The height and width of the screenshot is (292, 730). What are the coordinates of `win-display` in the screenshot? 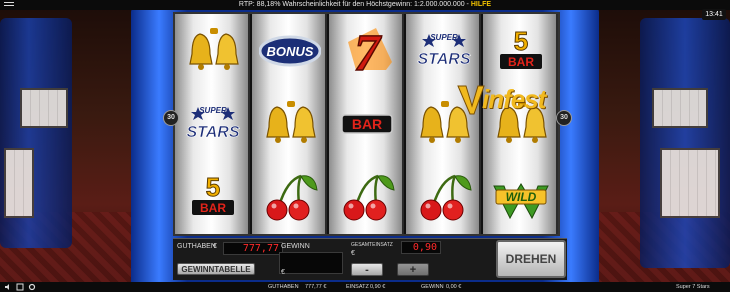 It's located at (311, 263).